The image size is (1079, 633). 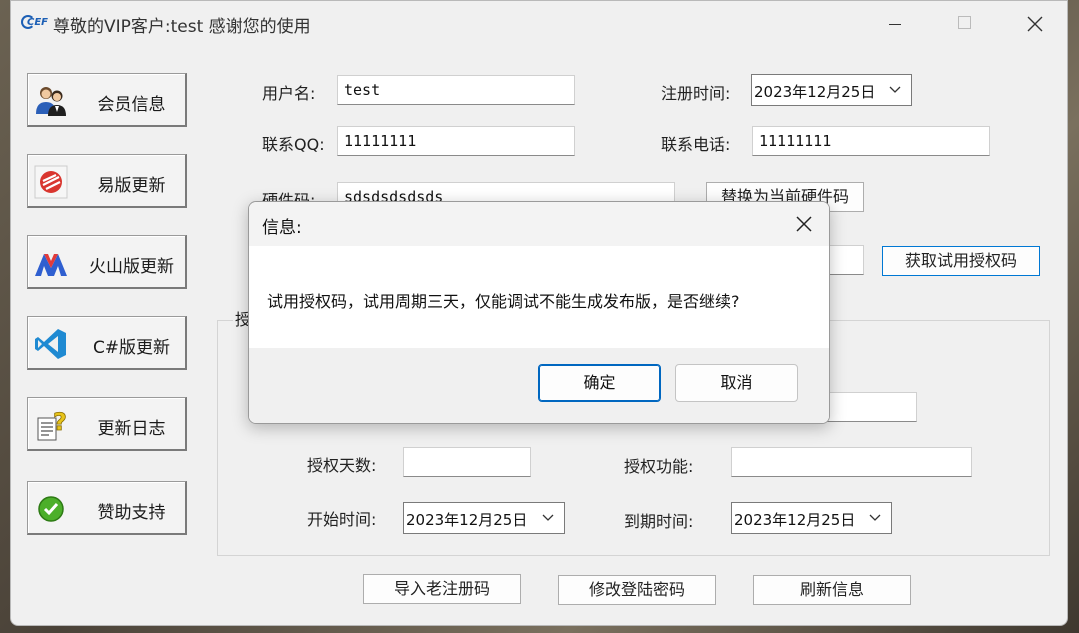 What do you see at coordinates (539, 23) in the screenshot?
I see `title-bar: CEF 尊敬的VIP客户:test 感谢您的使用` at bounding box center [539, 23].